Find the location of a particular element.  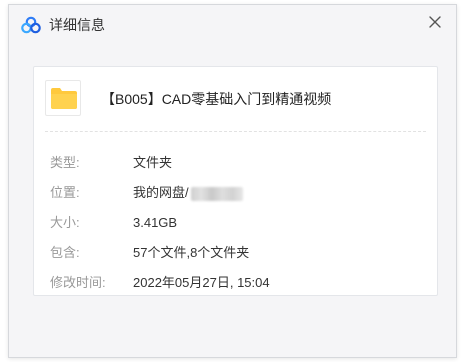

modified-value: 2022年05月27日, 15:04 is located at coordinates (201, 282).